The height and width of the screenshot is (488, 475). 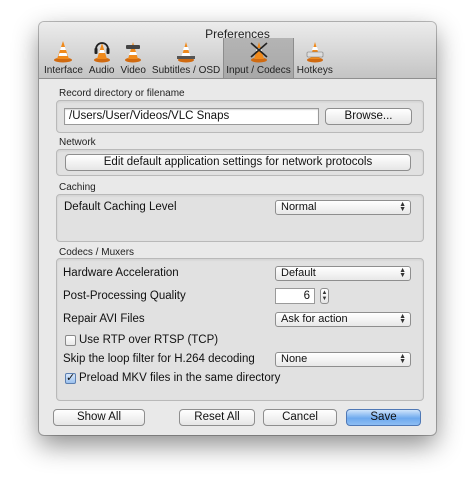 I want to click on pp-quality-label: Post-Processing Quality, so click(x=124, y=296).